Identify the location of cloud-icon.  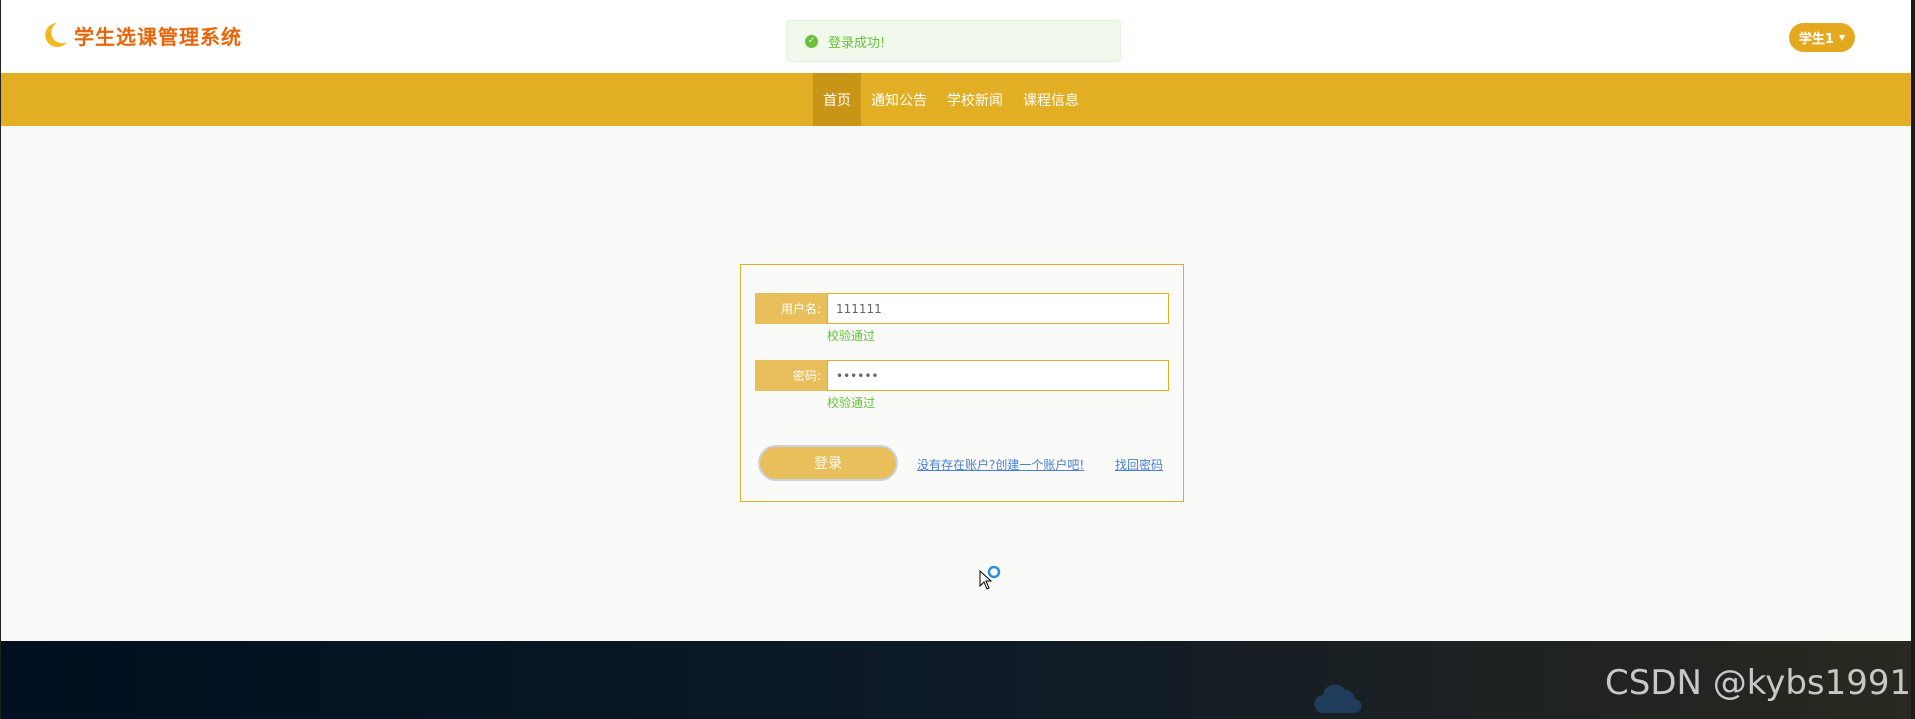
(1339, 700).